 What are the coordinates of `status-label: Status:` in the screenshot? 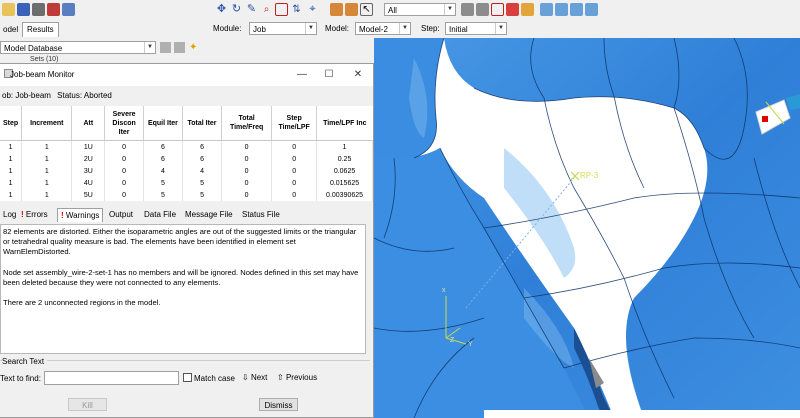 It's located at (70, 95).